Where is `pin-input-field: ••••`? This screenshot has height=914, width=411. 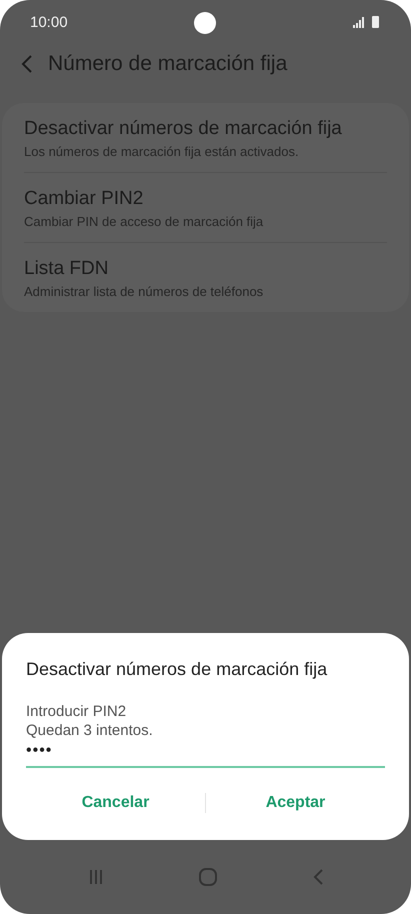
pin-input-field: •••• is located at coordinates (205, 754).